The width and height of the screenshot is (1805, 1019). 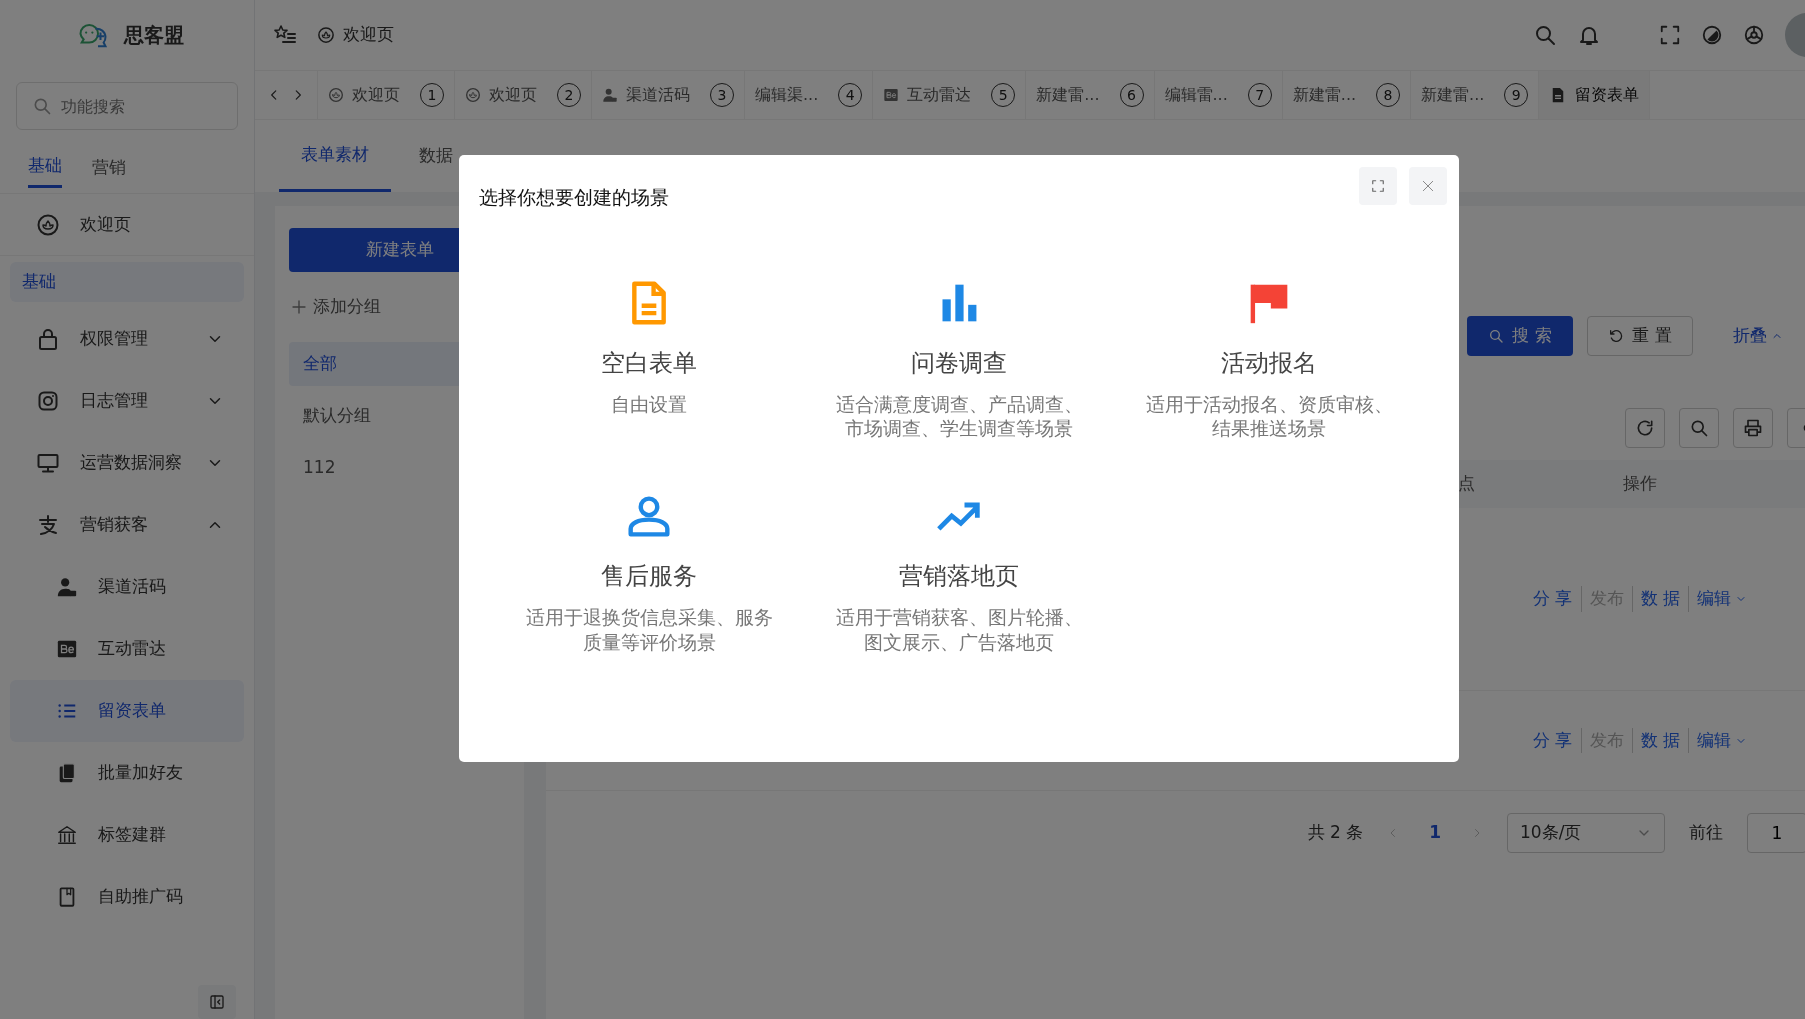 What do you see at coordinates (127, 525) in the screenshot?
I see `menu-item: 营销获客` at bounding box center [127, 525].